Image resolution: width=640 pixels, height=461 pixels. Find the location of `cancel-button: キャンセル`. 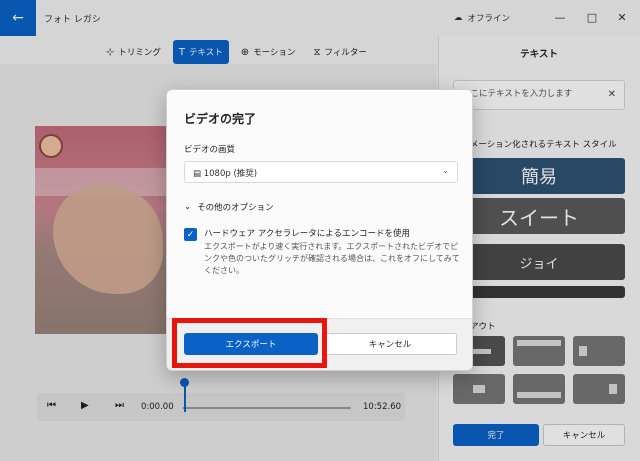

cancel-button: キャンセル is located at coordinates (390, 344).